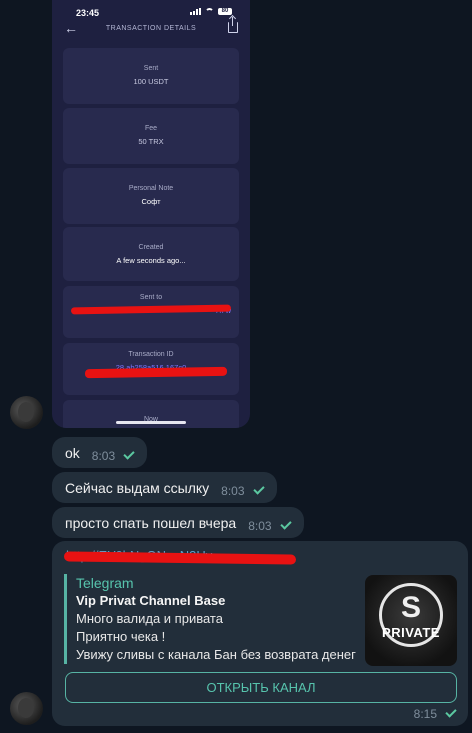 The width and height of the screenshot is (472, 733). What do you see at coordinates (105, 583) in the screenshot?
I see `preview-site-name: Telegram` at bounding box center [105, 583].